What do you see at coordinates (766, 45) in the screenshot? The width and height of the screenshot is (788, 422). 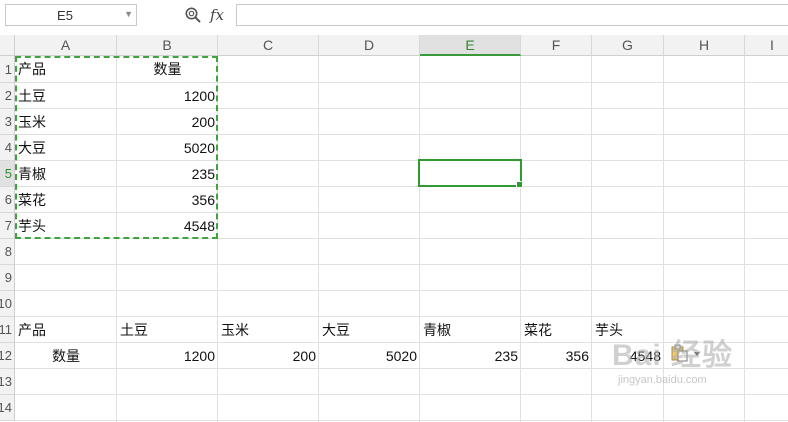 I see `column-header-I: I` at bounding box center [766, 45].